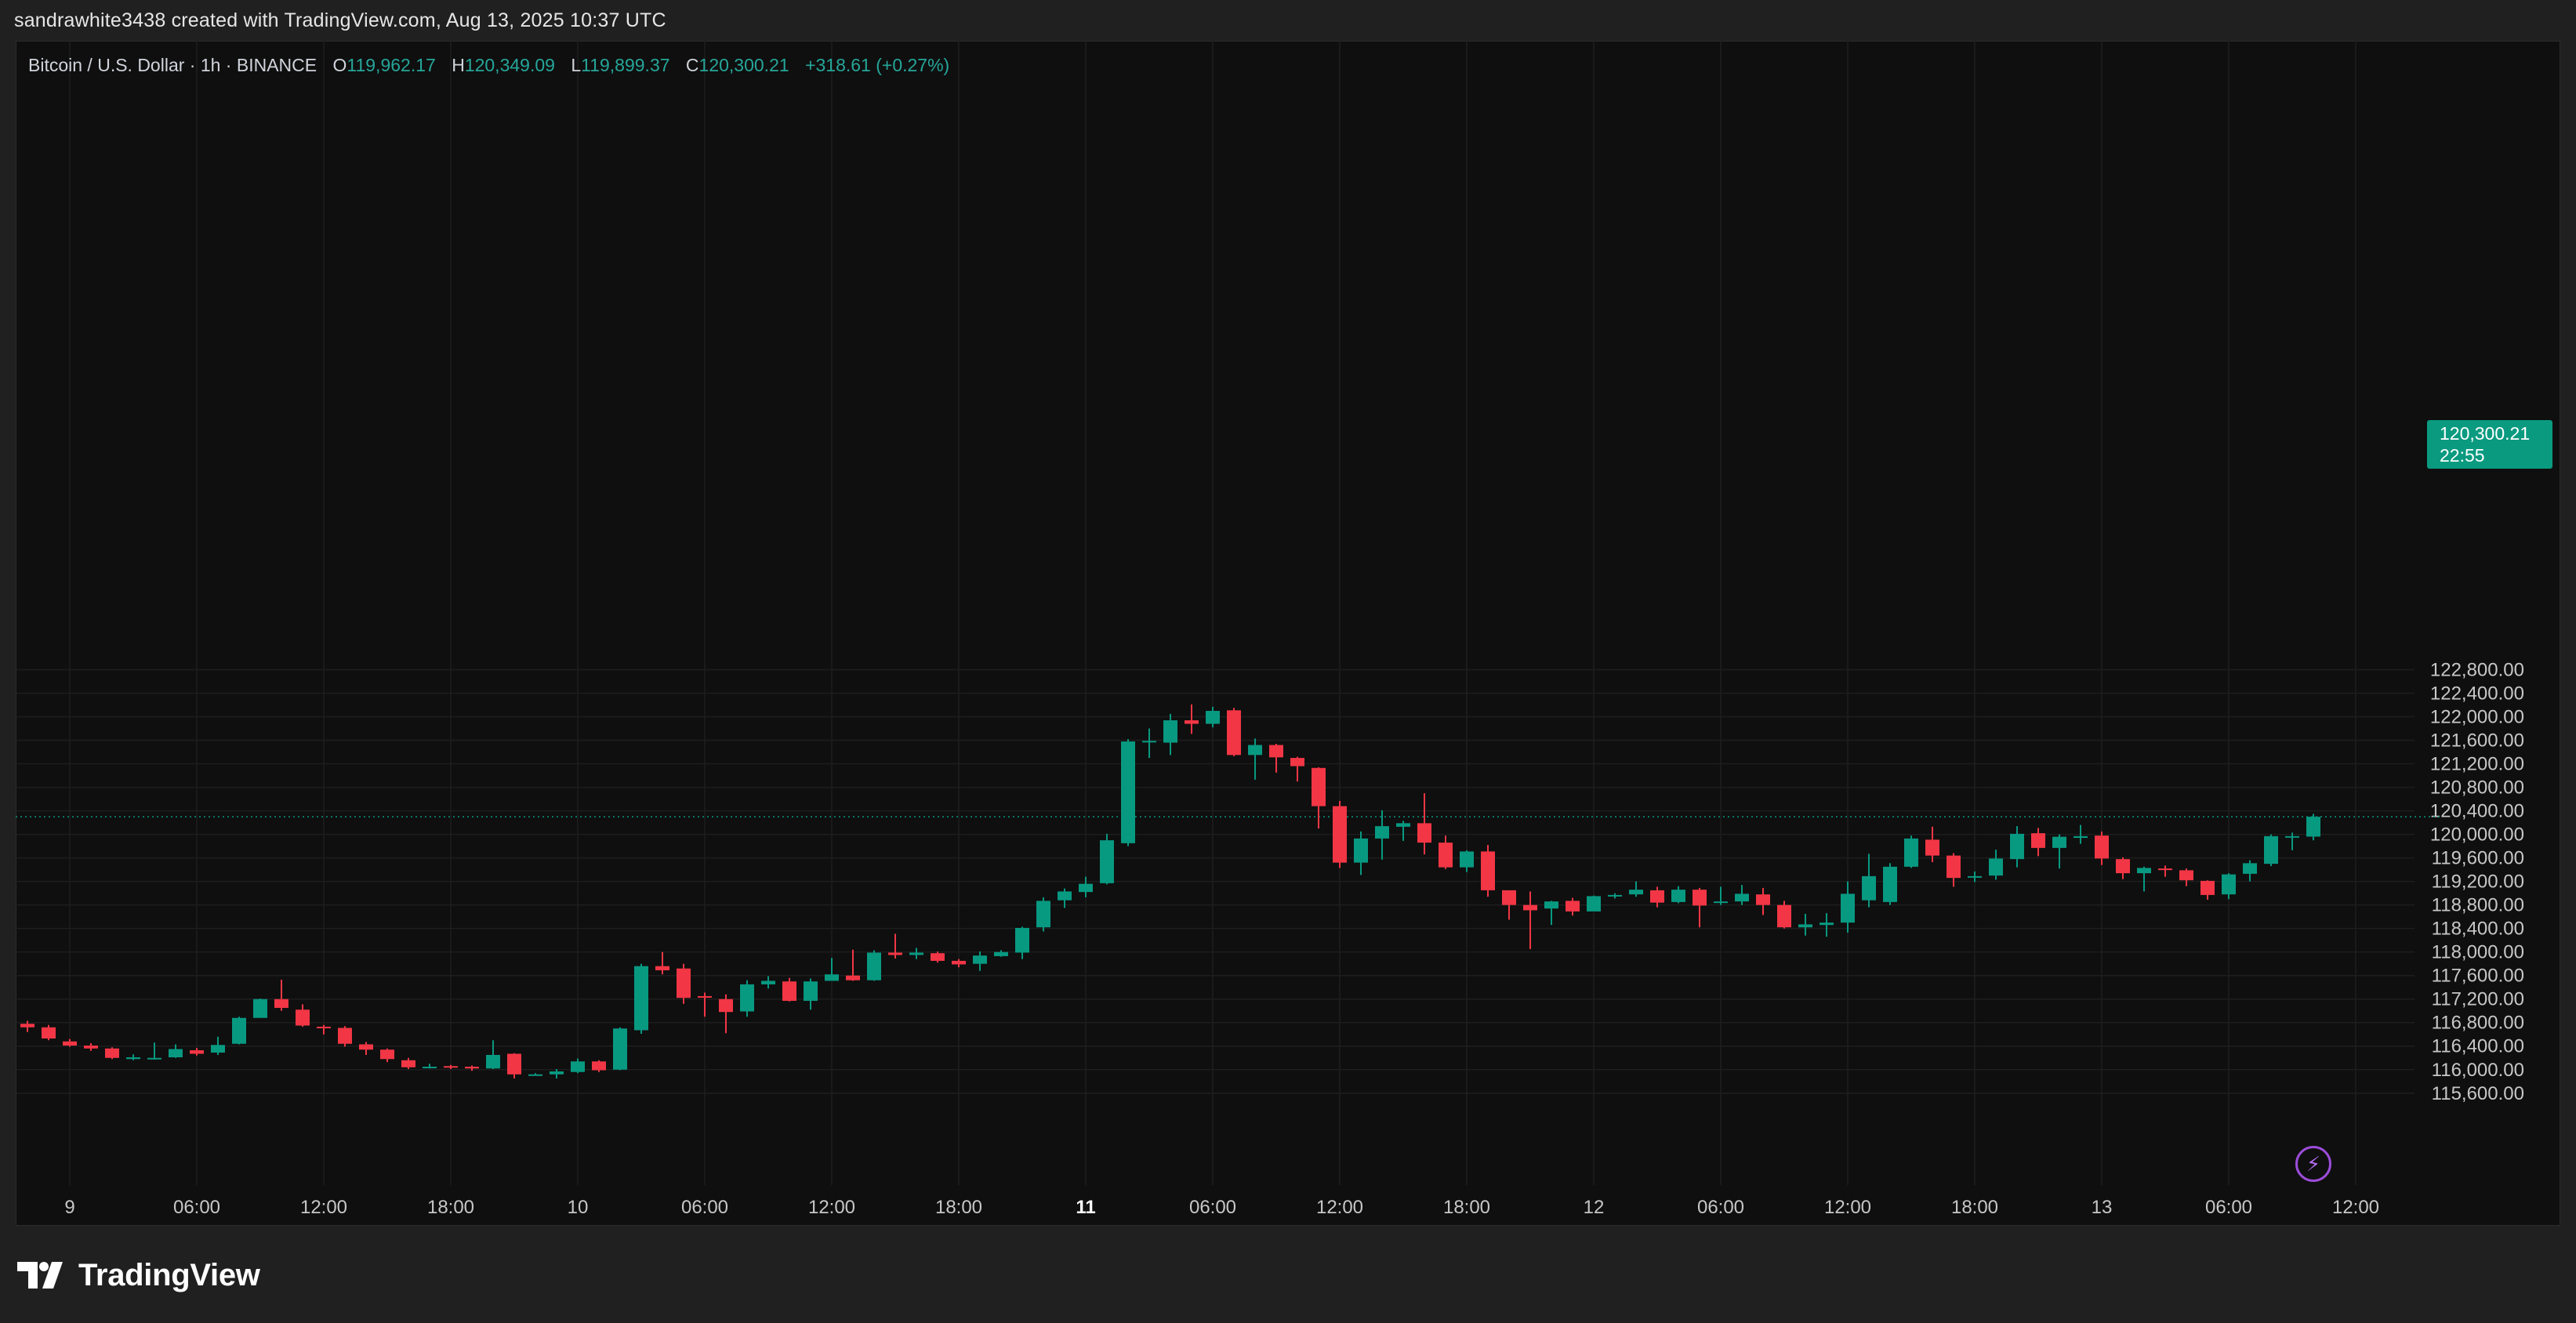 The height and width of the screenshot is (1323, 2576). What do you see at coordinates (173, 65) in the screenshot?
I see `symbol-title: Bitcoin / U.S. Dollar · 1h · BINANCE` at bounding box center [173, 65].